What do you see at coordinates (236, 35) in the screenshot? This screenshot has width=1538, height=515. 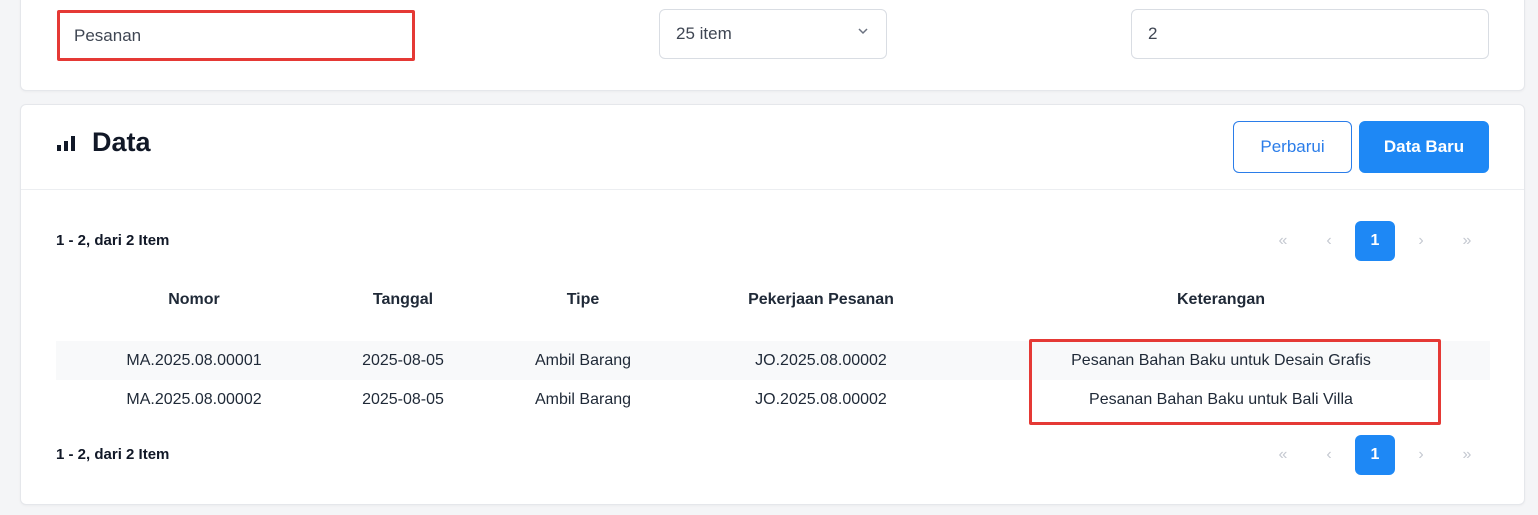 I see `search-input: Pesanan` at bounding box center [236, 35].